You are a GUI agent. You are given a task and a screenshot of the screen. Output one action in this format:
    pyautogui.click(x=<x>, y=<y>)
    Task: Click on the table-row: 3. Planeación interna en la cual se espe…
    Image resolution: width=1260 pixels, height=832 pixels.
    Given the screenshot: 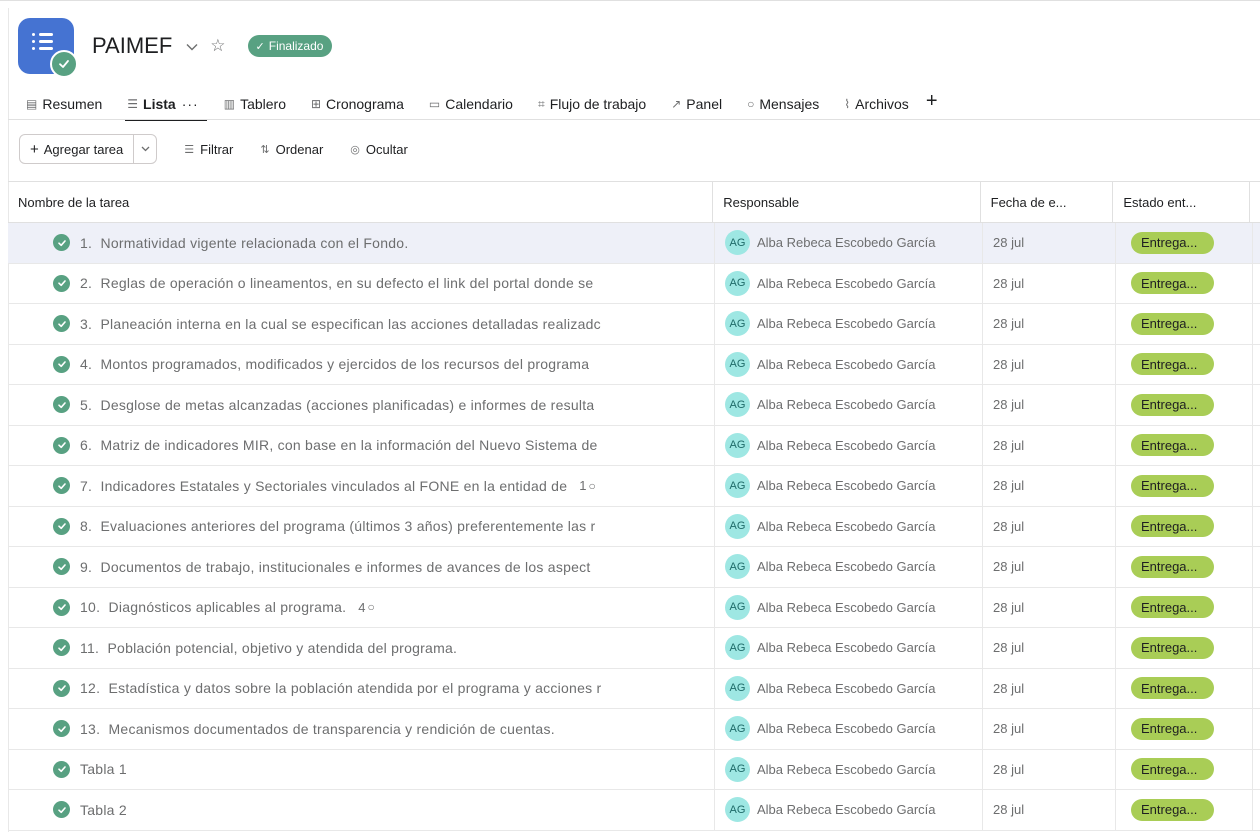 What is the action you would take?
    pyautogui.click(x=634, y=324)
    